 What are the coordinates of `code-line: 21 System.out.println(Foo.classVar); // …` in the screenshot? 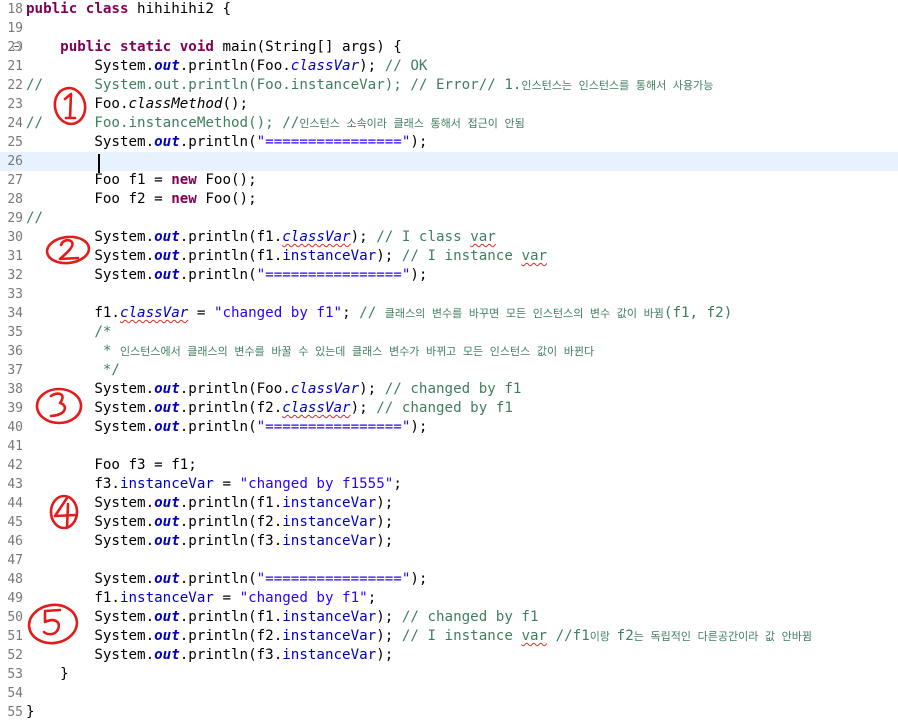 It's located at (449, 66).